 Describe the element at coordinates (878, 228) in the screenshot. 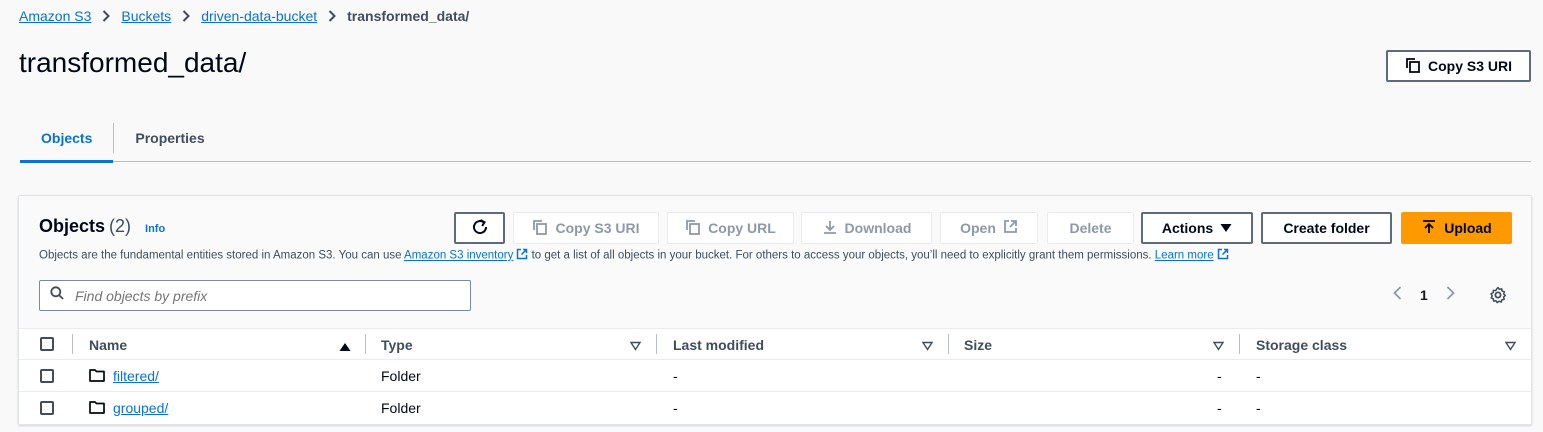

I see `download-label: Download` at that location.